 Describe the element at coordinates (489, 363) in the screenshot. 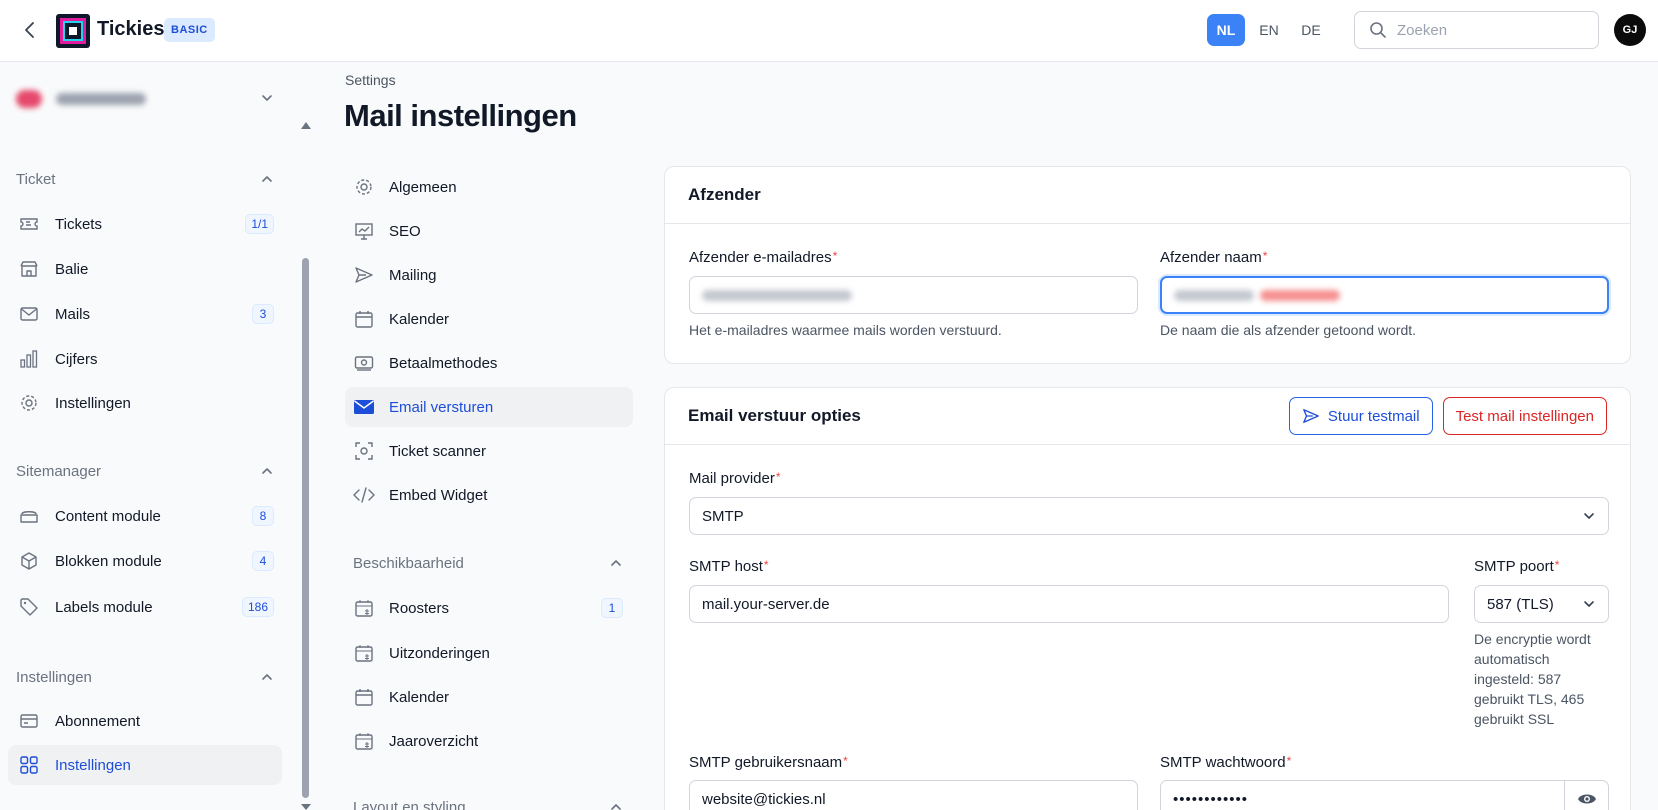

I see `settings-menu-betaalmethodes: Betaalmethodes` at that location.